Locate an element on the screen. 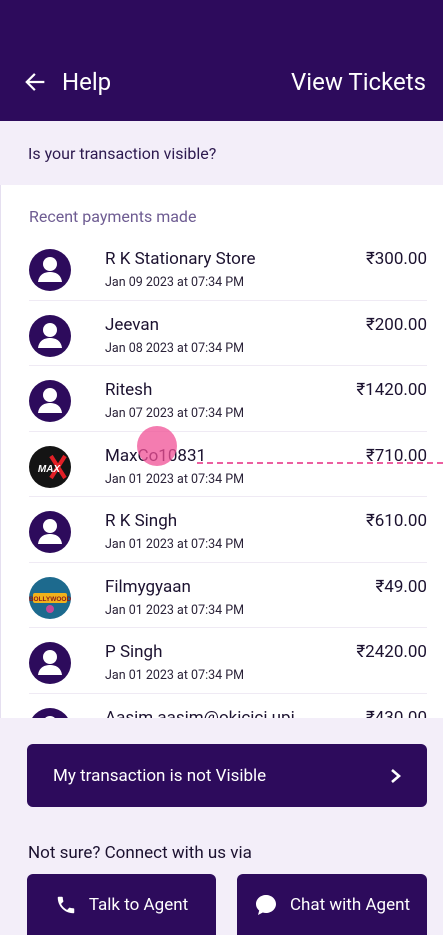  transaction-not-visible-button: My transaction is not Visible is located at coordinates (227, 775).